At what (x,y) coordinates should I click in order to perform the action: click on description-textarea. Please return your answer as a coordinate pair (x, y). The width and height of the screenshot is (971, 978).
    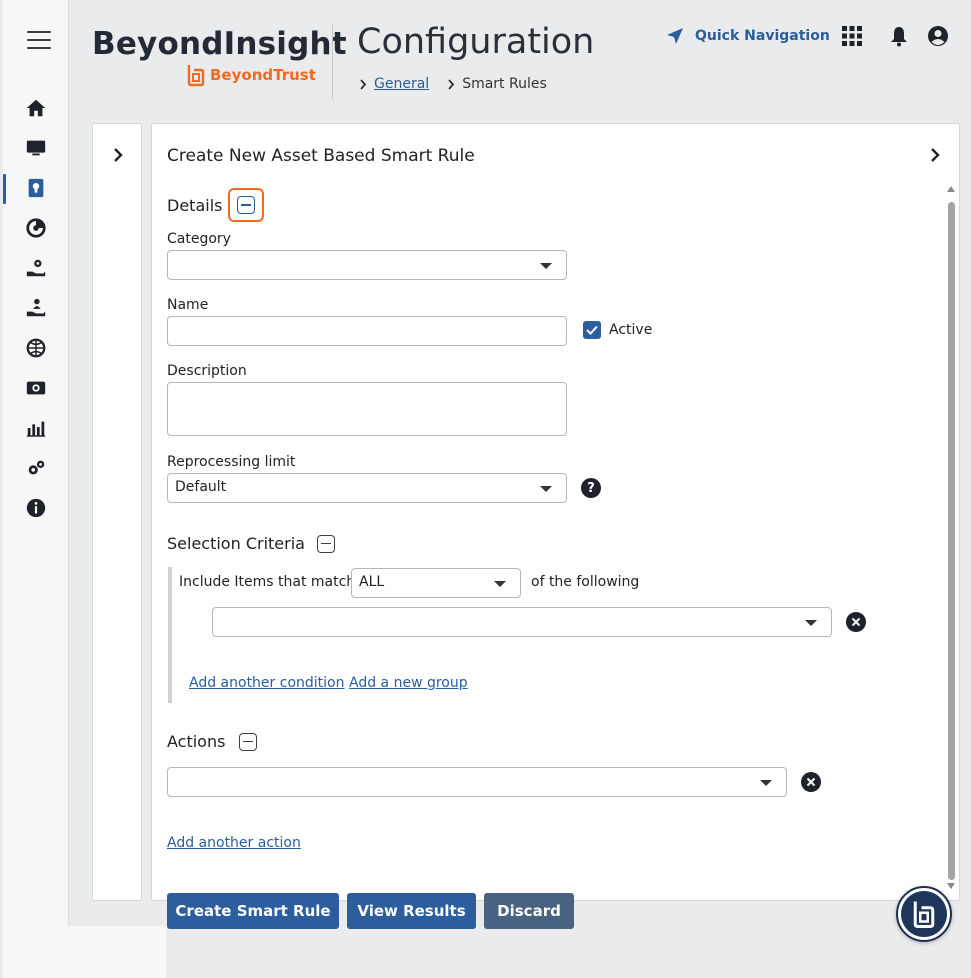
    Looking at the image, I should click on (367, 409).